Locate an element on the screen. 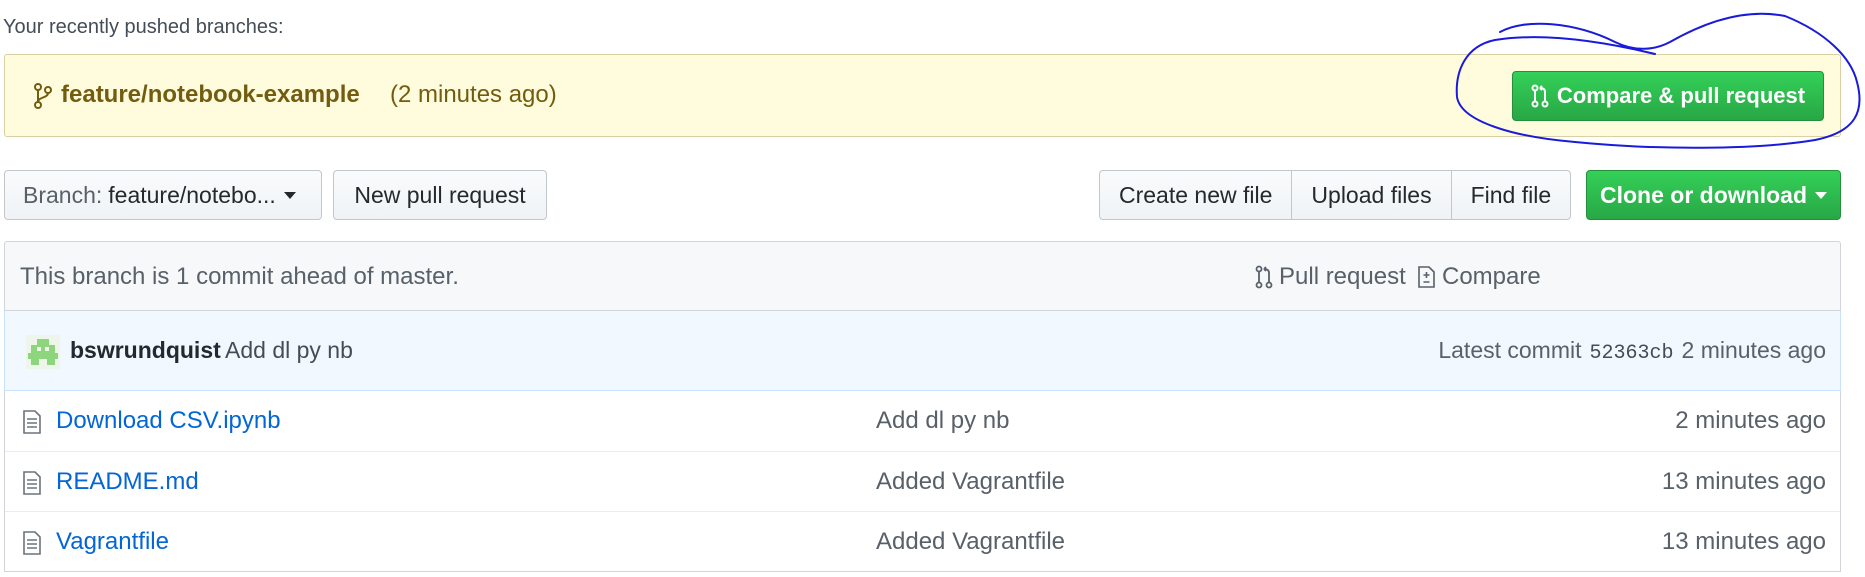 The height and width of the screenshot is (577, 1865). find-file-button: Find file is located at coordinates (1511, 195).